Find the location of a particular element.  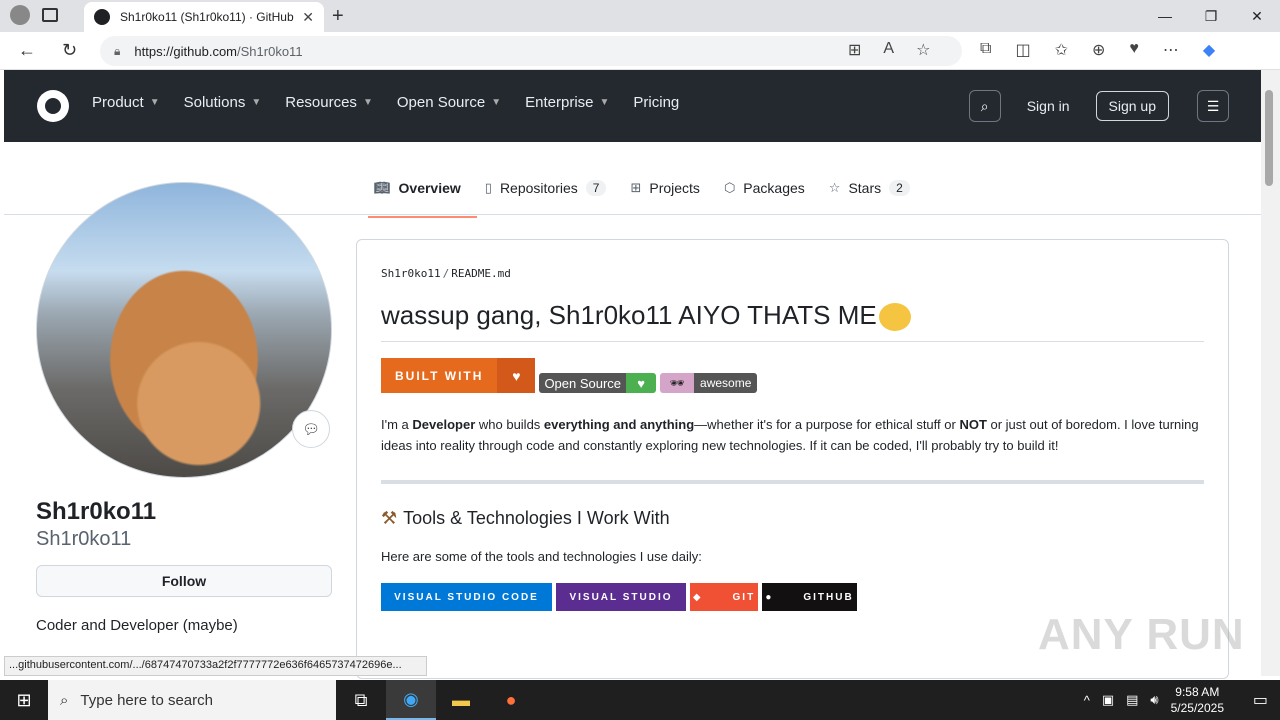

firefox-icon: ● is located at coordinates (511, 700).